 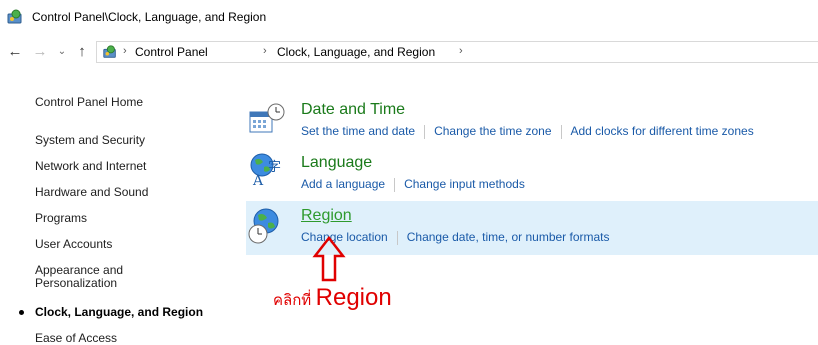 I want to click on region-title: Region, so click(x=326, y=216).